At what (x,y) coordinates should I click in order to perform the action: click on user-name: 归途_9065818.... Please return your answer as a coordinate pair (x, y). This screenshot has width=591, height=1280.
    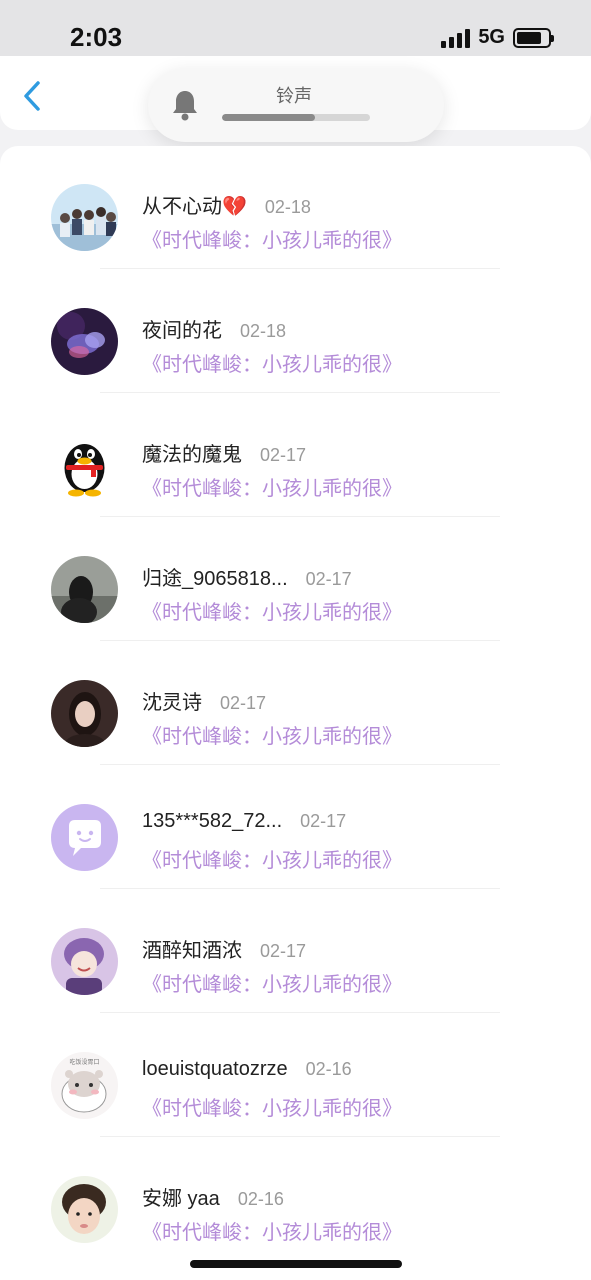
    Looking at the image, I should click on (215, 579).